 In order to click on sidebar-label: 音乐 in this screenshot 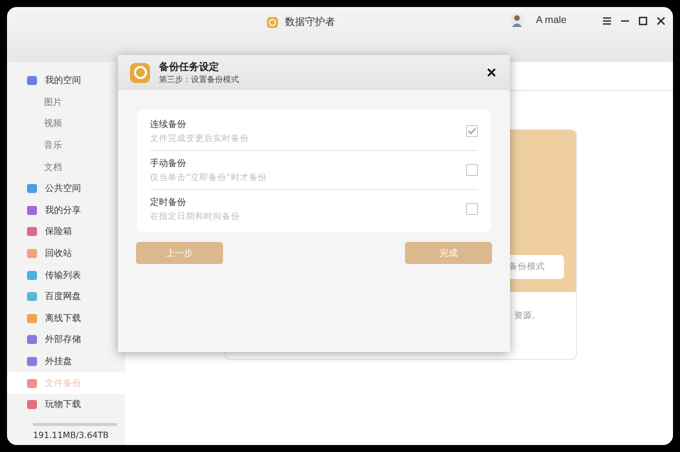, I will do `click(53, 146)`.